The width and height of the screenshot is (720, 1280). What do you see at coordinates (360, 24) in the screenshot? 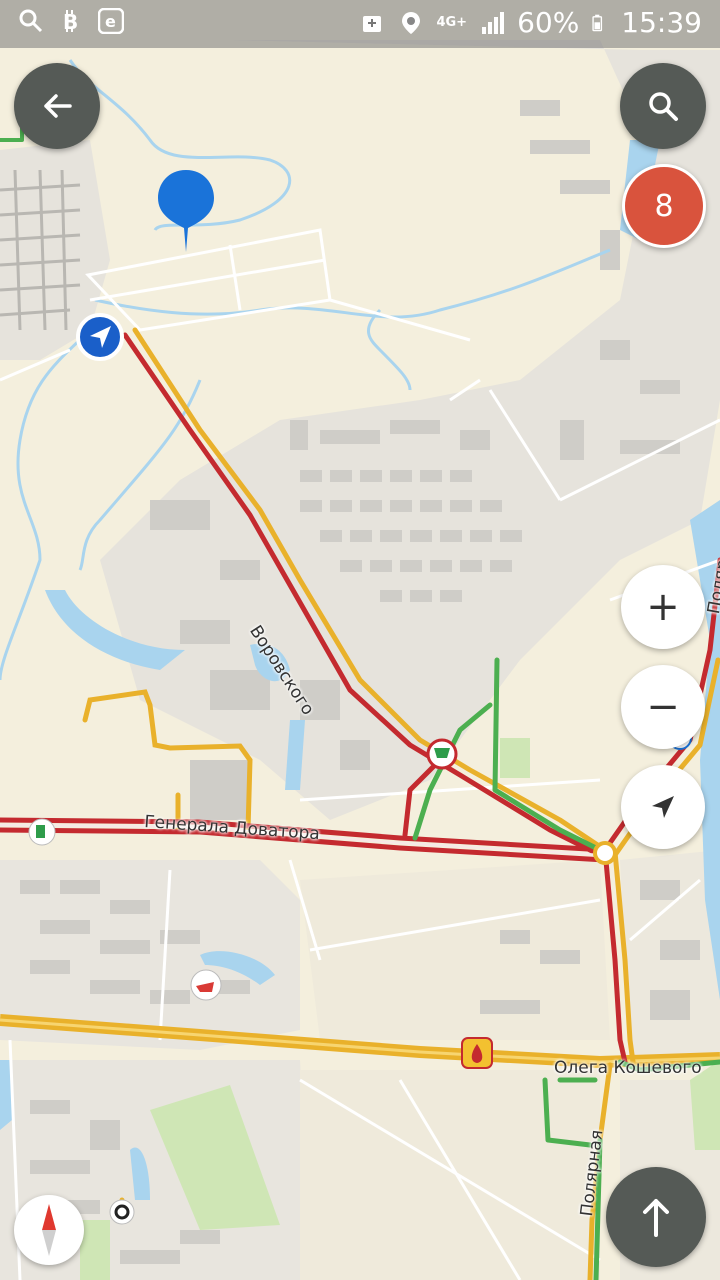
I see `status-bar: B e 4G+ 60% 15:39` at bounding box center [360, 24].